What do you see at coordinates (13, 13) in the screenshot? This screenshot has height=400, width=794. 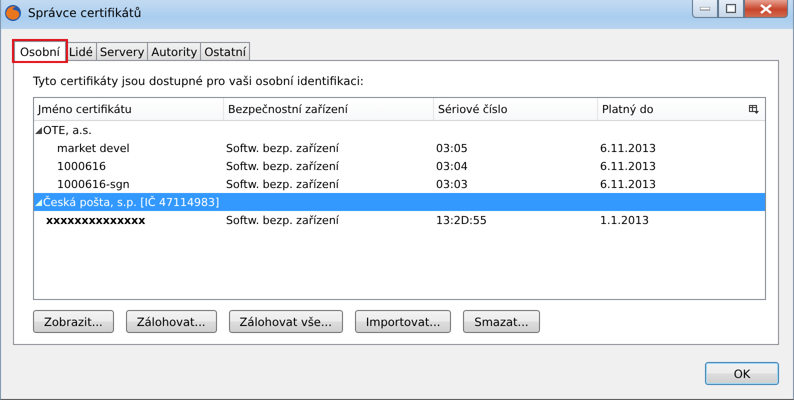 I see `browser-logo-icon` at bounding box center [13, 13].